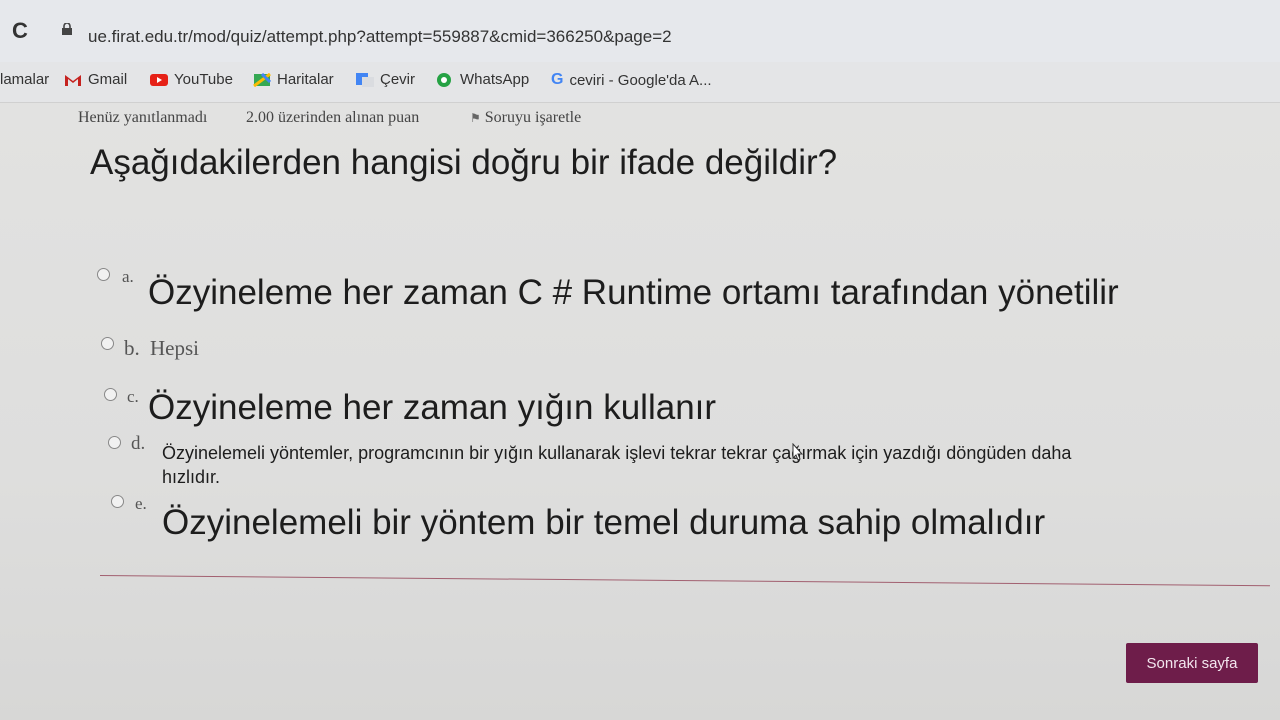 The image size is (1280, 720). Describe the element at coordinates (684, 581) in the screenshot. I see `section-divider` at that location.